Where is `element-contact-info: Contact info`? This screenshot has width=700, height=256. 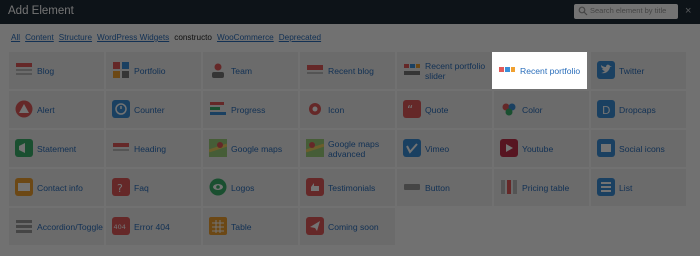
element-contact-info: Contact info is located at coordinates (56, 187).